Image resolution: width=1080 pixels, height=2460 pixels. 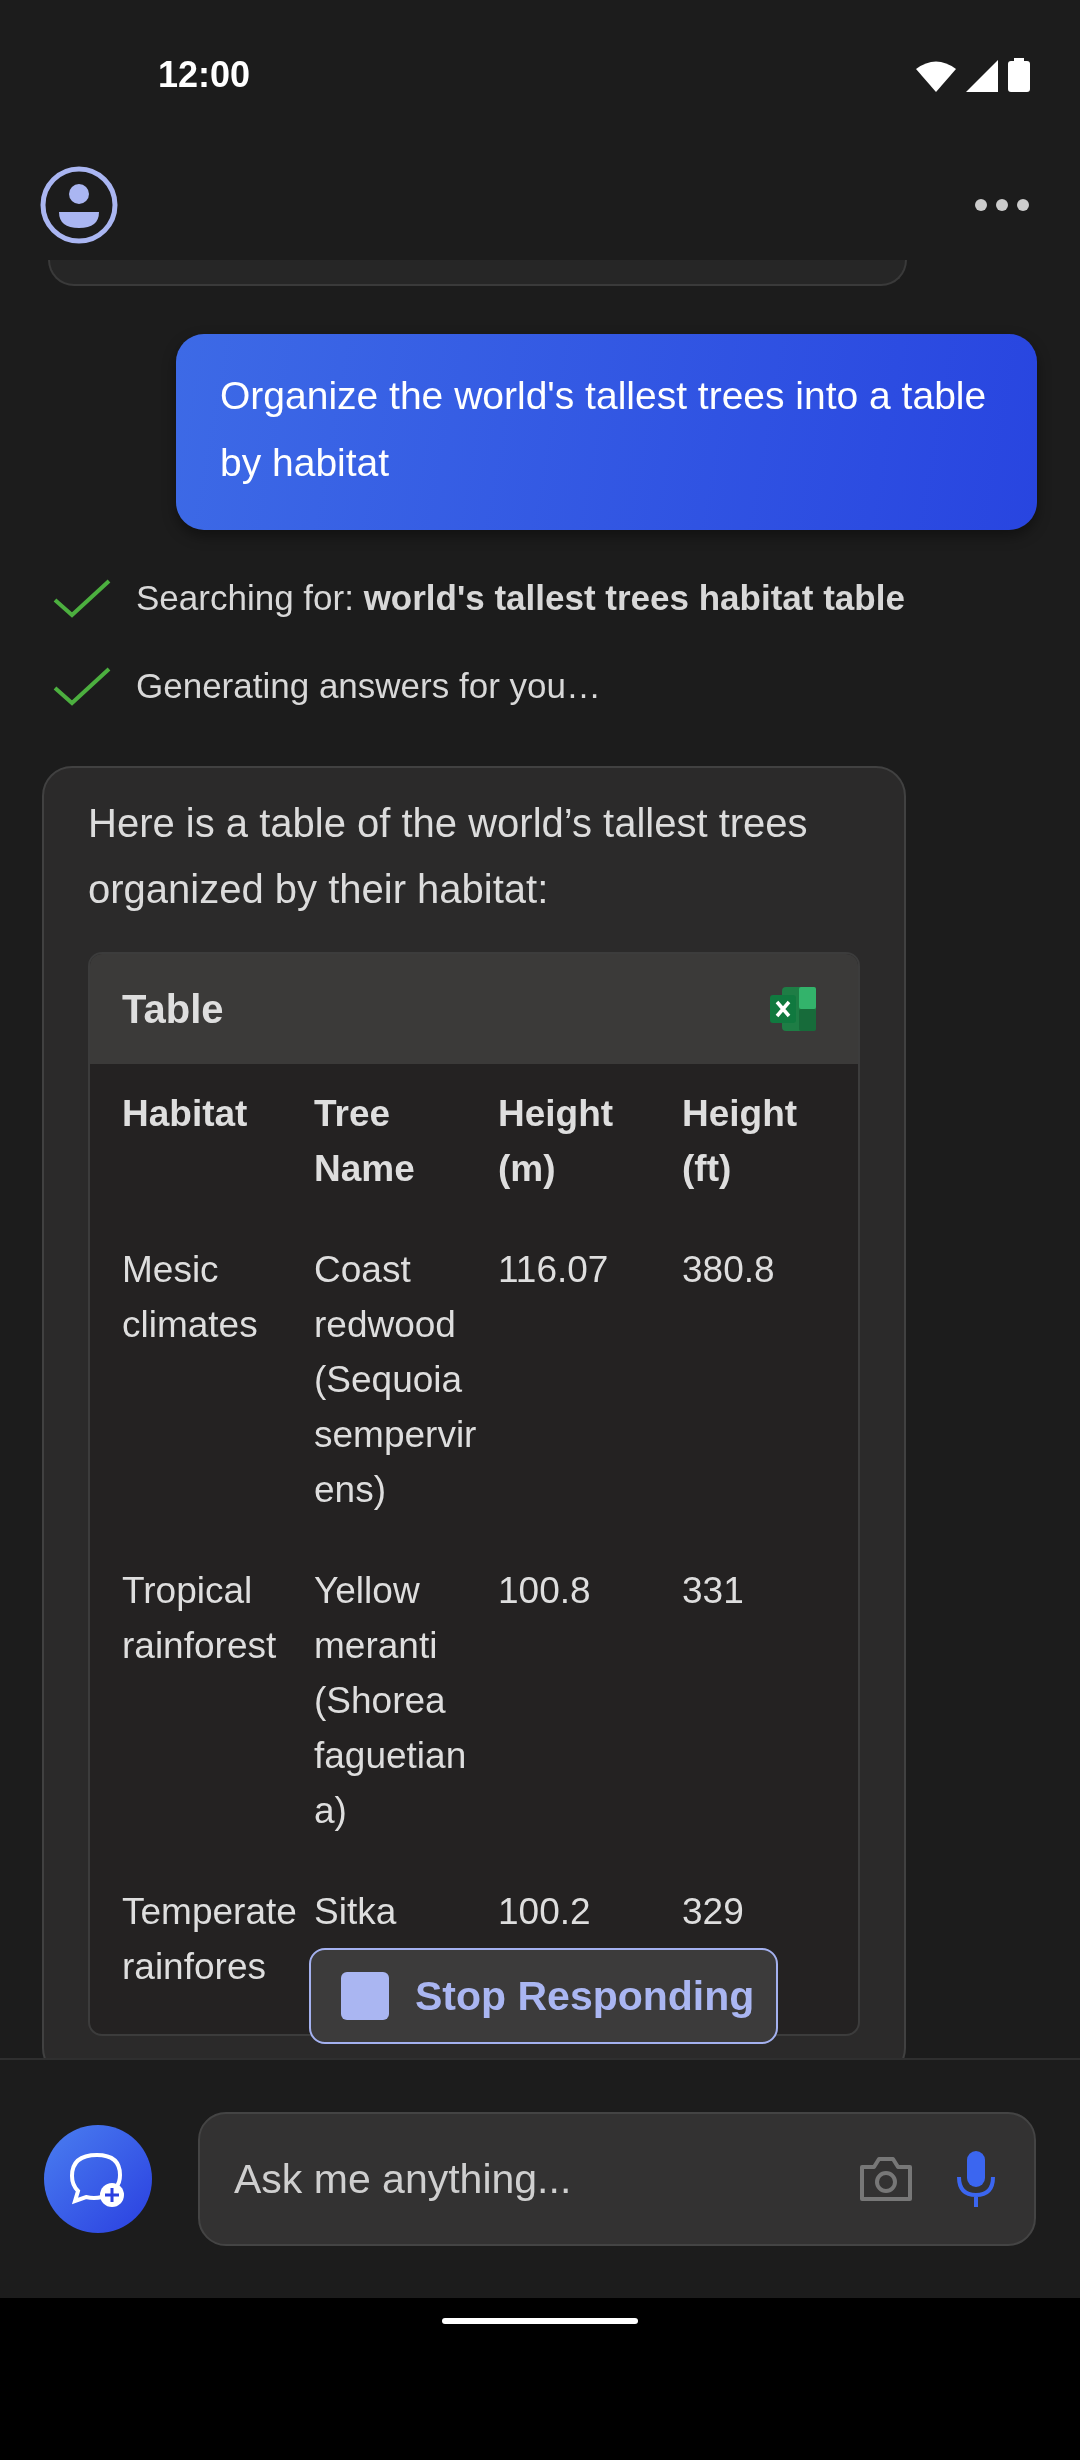 I want to click on table-cell-text: Temperate rainfores, so click(x=210, y=1939).